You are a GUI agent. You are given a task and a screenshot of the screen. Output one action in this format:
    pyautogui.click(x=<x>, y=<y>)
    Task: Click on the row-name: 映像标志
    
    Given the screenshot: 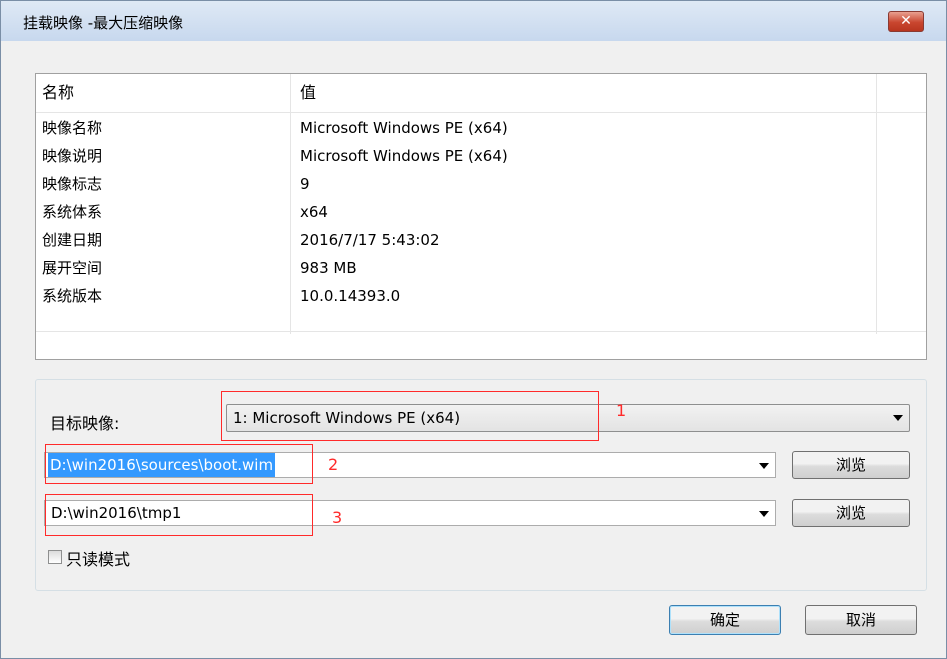 What is the action you would take?
    pyautogui.click(x=72, y=184)
    